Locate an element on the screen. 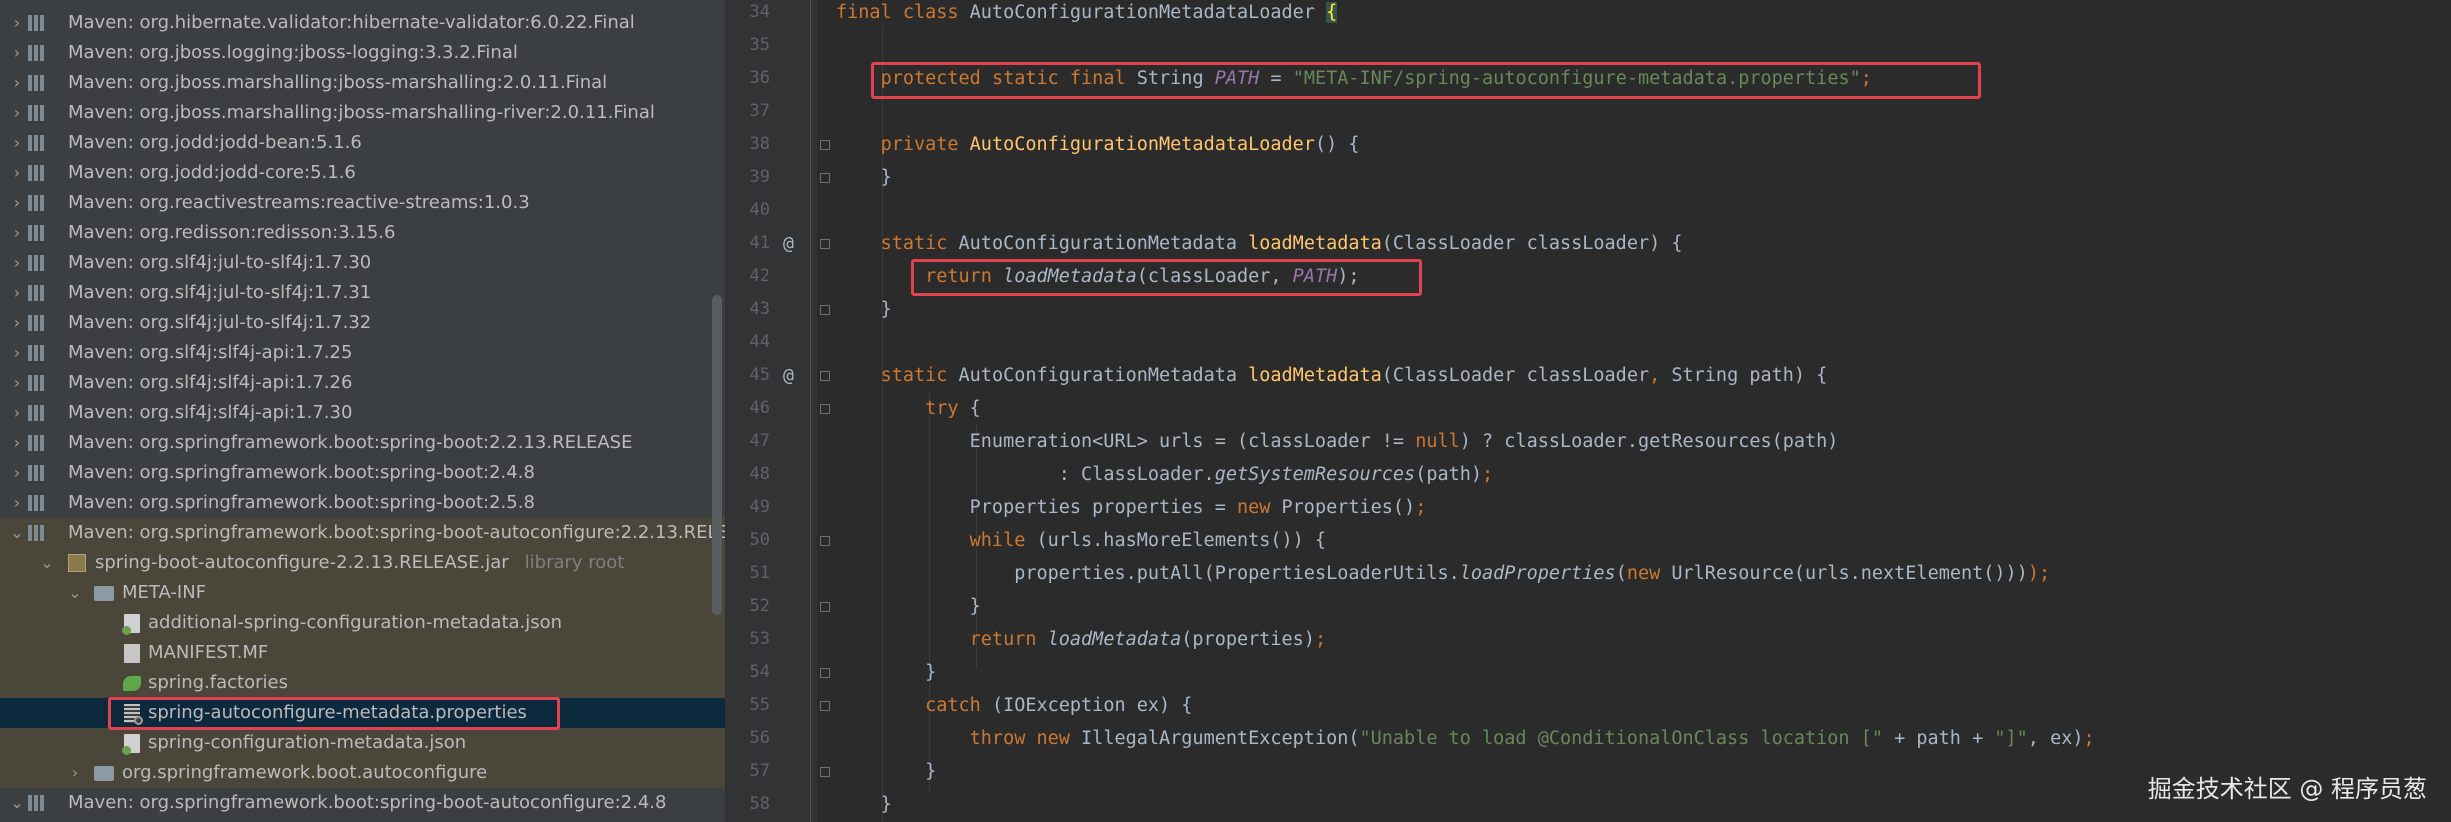 Image resolution: width=2451 pixels, height=822 pixels. code-token: static is located at coordinates (919, 243).